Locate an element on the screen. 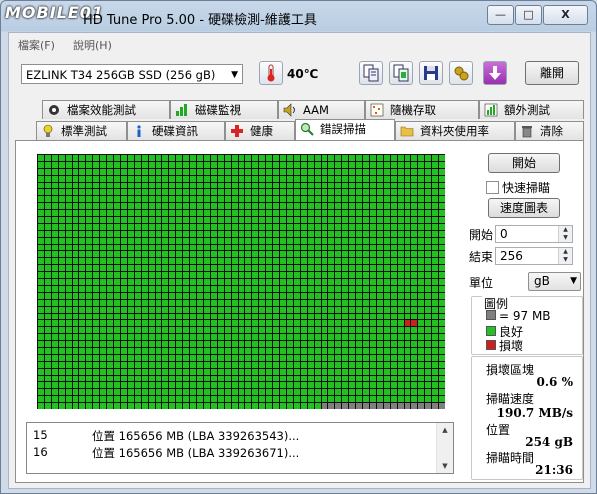 The width and height of the screenshot is (597, 494). minimize-button: — is located at coordinates (500, 15).